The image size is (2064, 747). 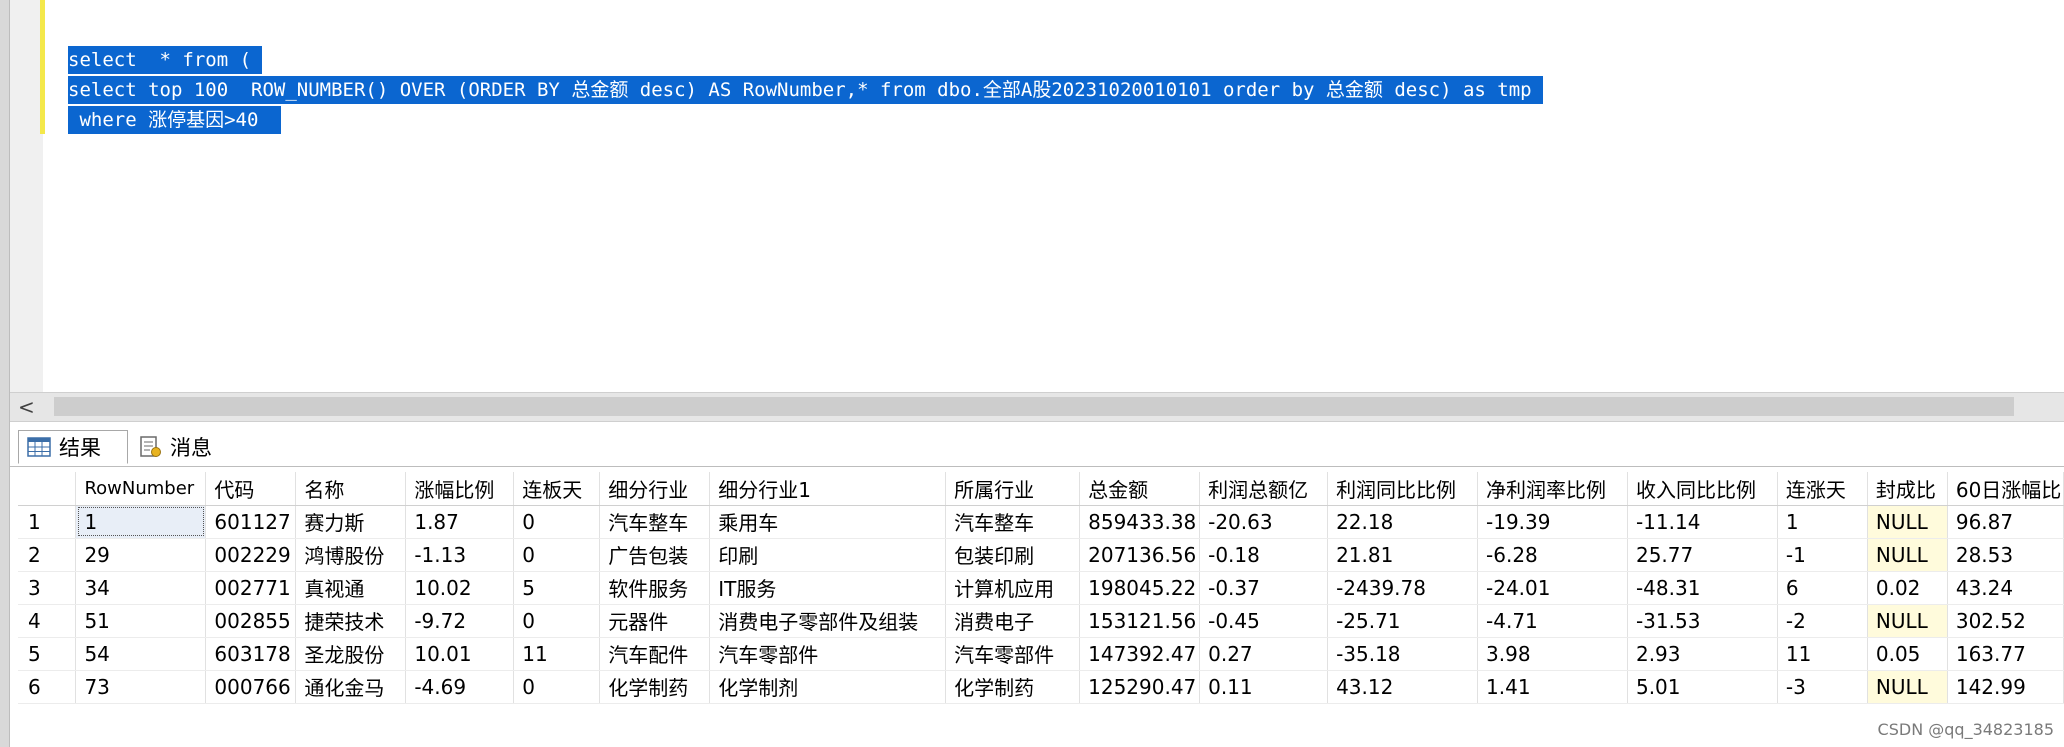 What do you see at coordinates (655, 522) in the screenshot?
I see `grid-cell: 汽车整车` at bounding box center [655, 522].